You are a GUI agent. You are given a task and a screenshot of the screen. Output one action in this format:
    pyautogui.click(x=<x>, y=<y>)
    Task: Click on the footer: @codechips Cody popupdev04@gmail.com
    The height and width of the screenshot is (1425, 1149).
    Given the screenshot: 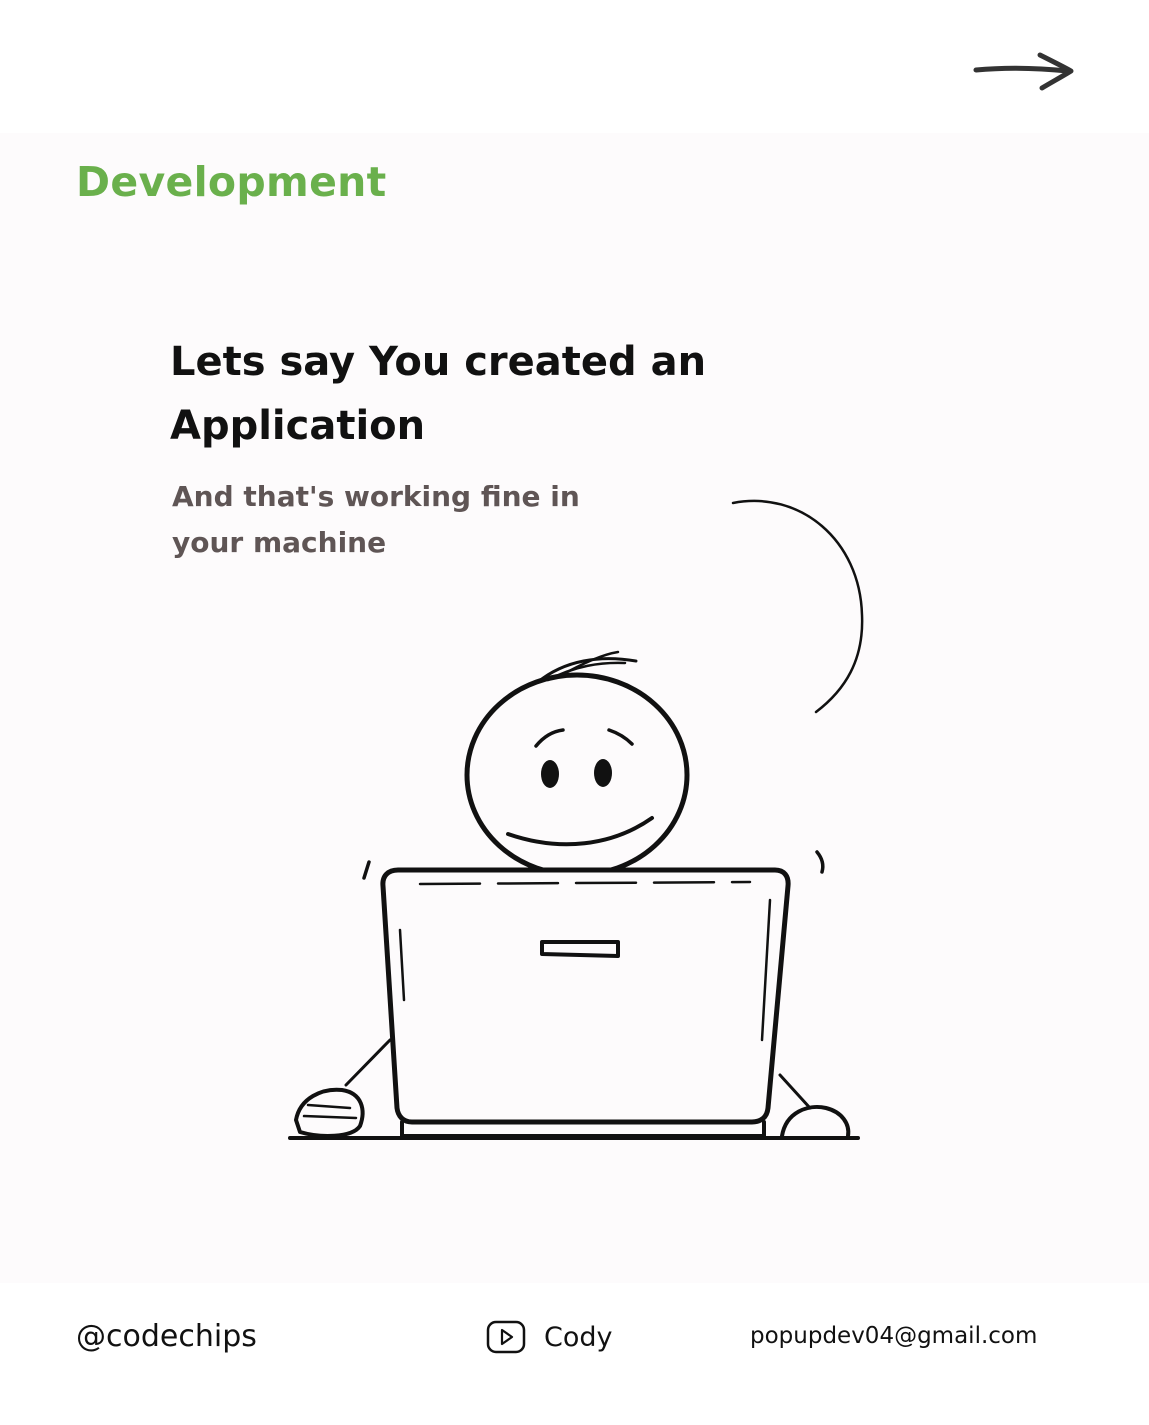 What is the action you would take?
    pyautogui.click(x=574, y=1354)
    